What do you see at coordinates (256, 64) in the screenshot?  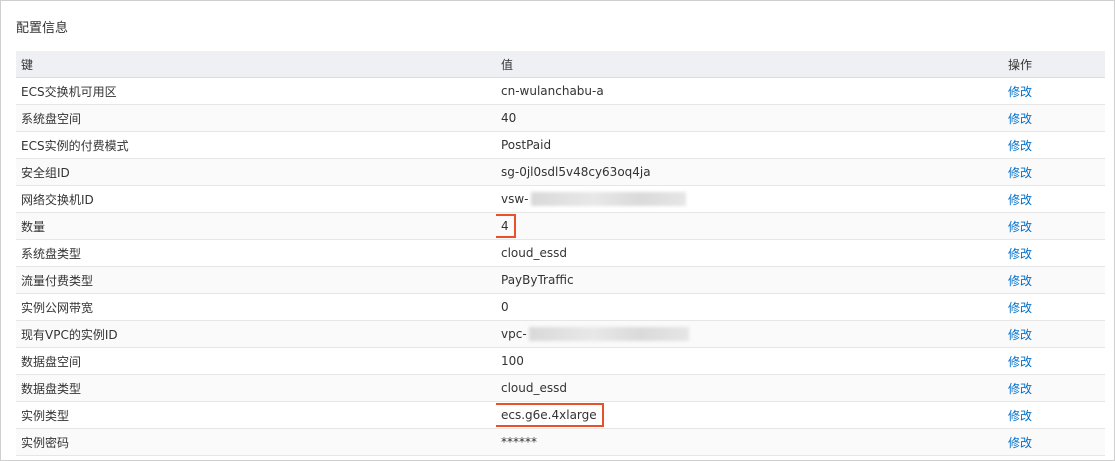 I see `header-key: 键` at bounding box center [256, 64].